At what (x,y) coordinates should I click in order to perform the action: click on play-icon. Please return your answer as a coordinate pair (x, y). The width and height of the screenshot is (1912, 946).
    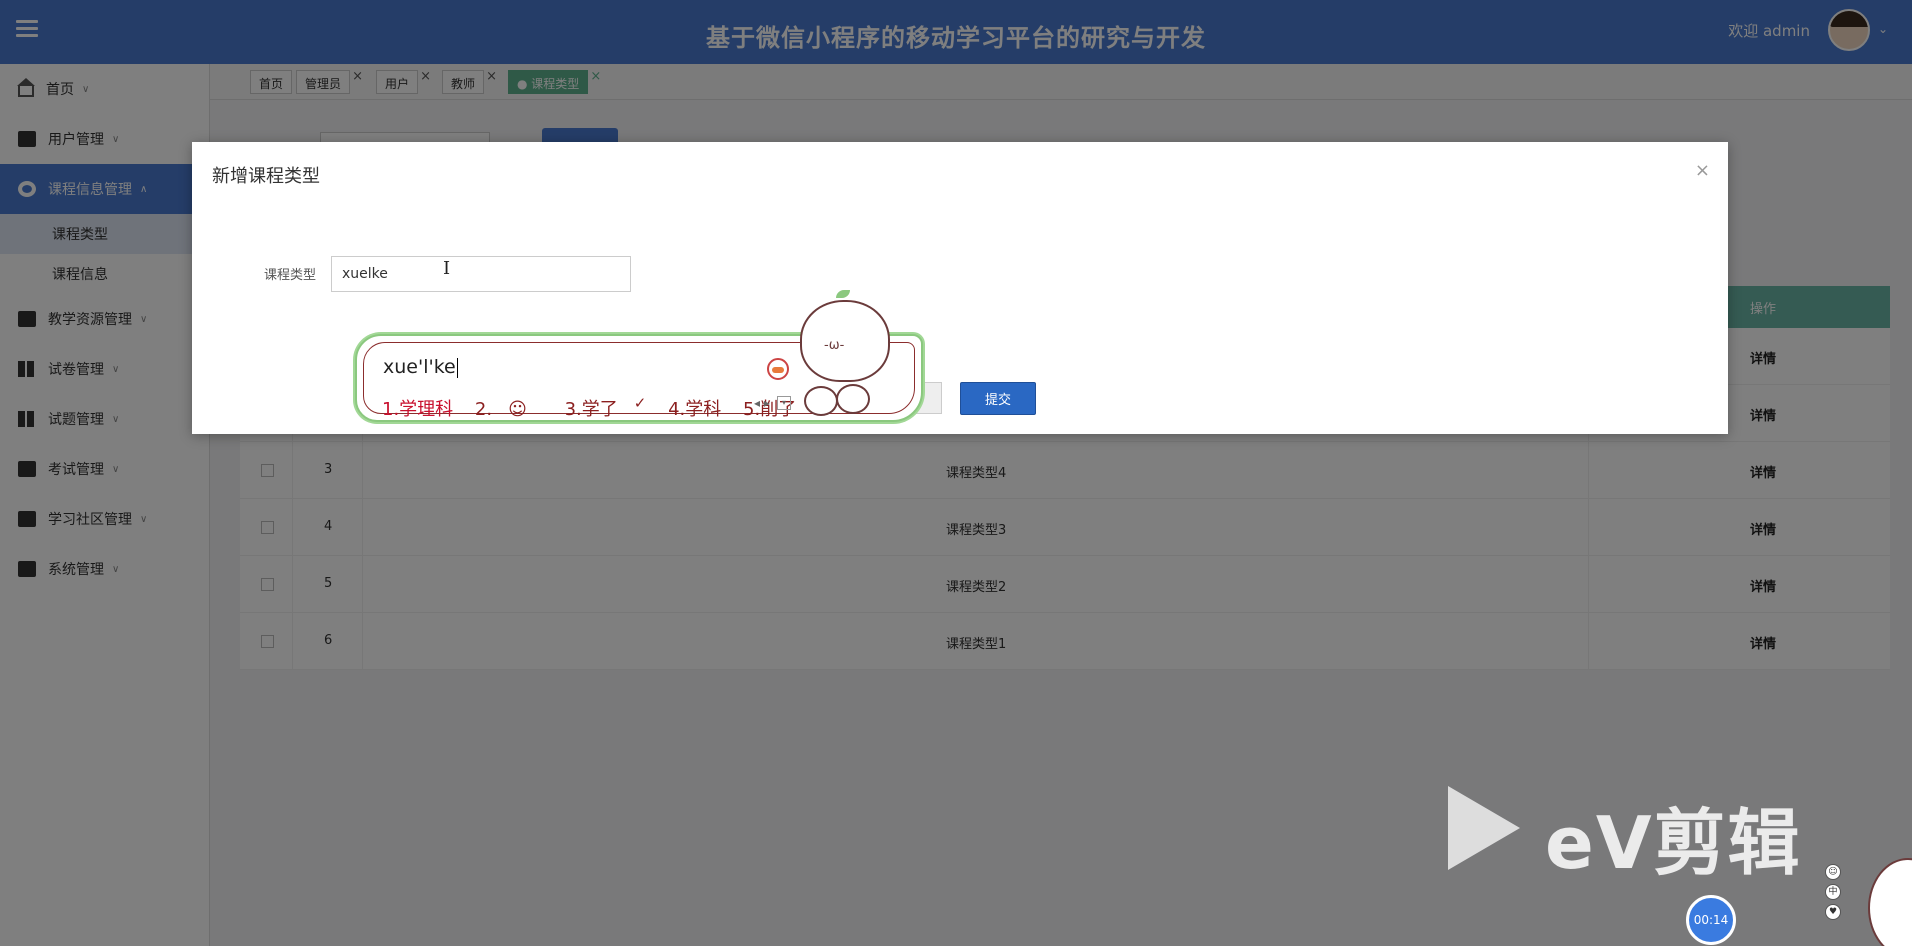
    Looking at the image, I should click on (1484, 828).